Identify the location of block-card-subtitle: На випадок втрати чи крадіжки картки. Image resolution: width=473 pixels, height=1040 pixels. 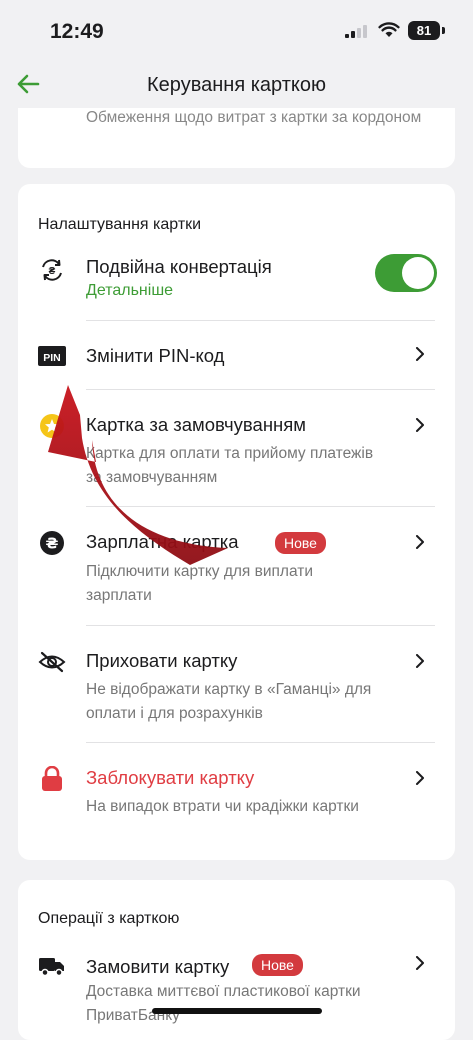
(222, 806).